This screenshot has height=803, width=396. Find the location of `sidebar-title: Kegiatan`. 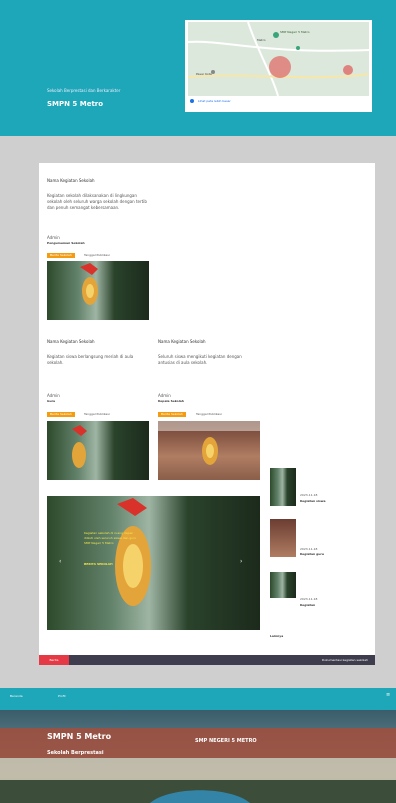

sidebar-title: Kegiatan is located at coordinates (307, 605).